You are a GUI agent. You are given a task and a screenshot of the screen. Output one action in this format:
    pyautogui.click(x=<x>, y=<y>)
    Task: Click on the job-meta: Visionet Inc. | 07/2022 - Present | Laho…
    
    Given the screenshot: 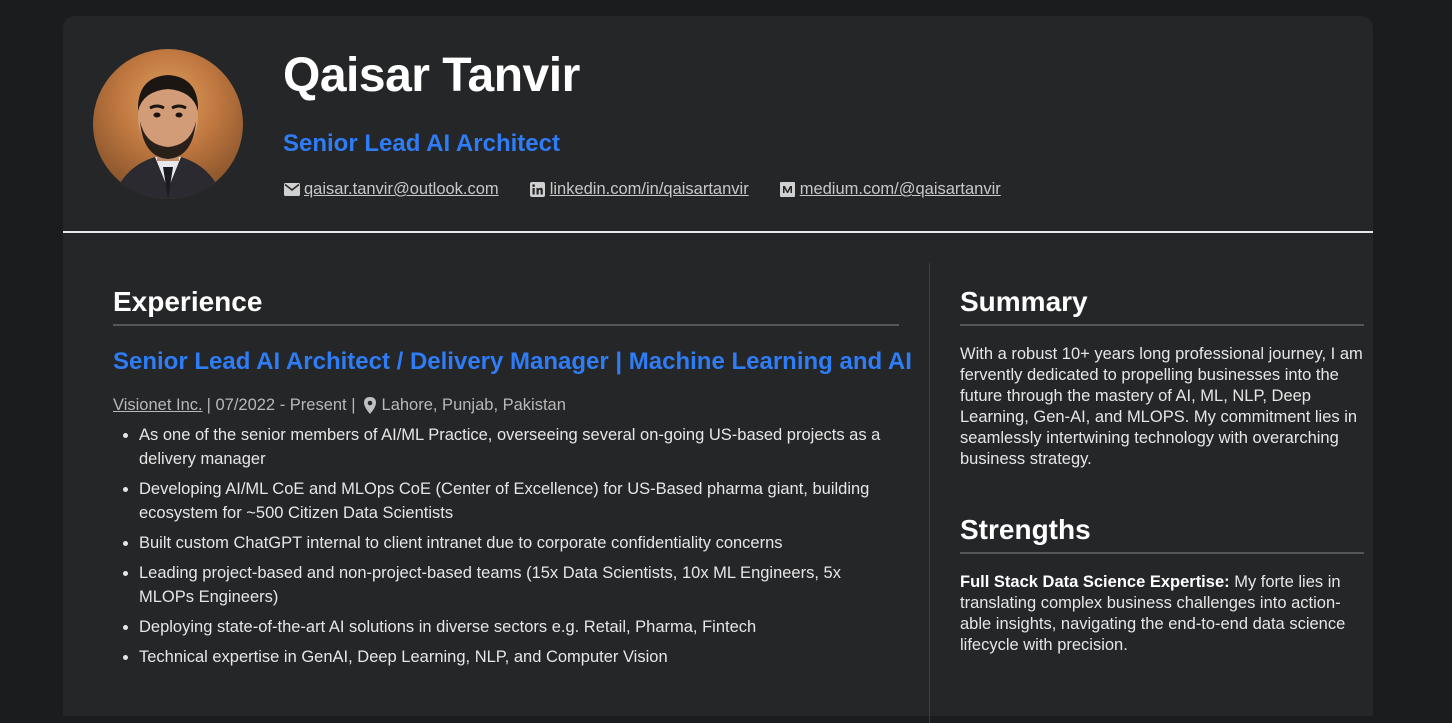 What is the action you would take?
    pyautogui.click(x=506, y=405)
    